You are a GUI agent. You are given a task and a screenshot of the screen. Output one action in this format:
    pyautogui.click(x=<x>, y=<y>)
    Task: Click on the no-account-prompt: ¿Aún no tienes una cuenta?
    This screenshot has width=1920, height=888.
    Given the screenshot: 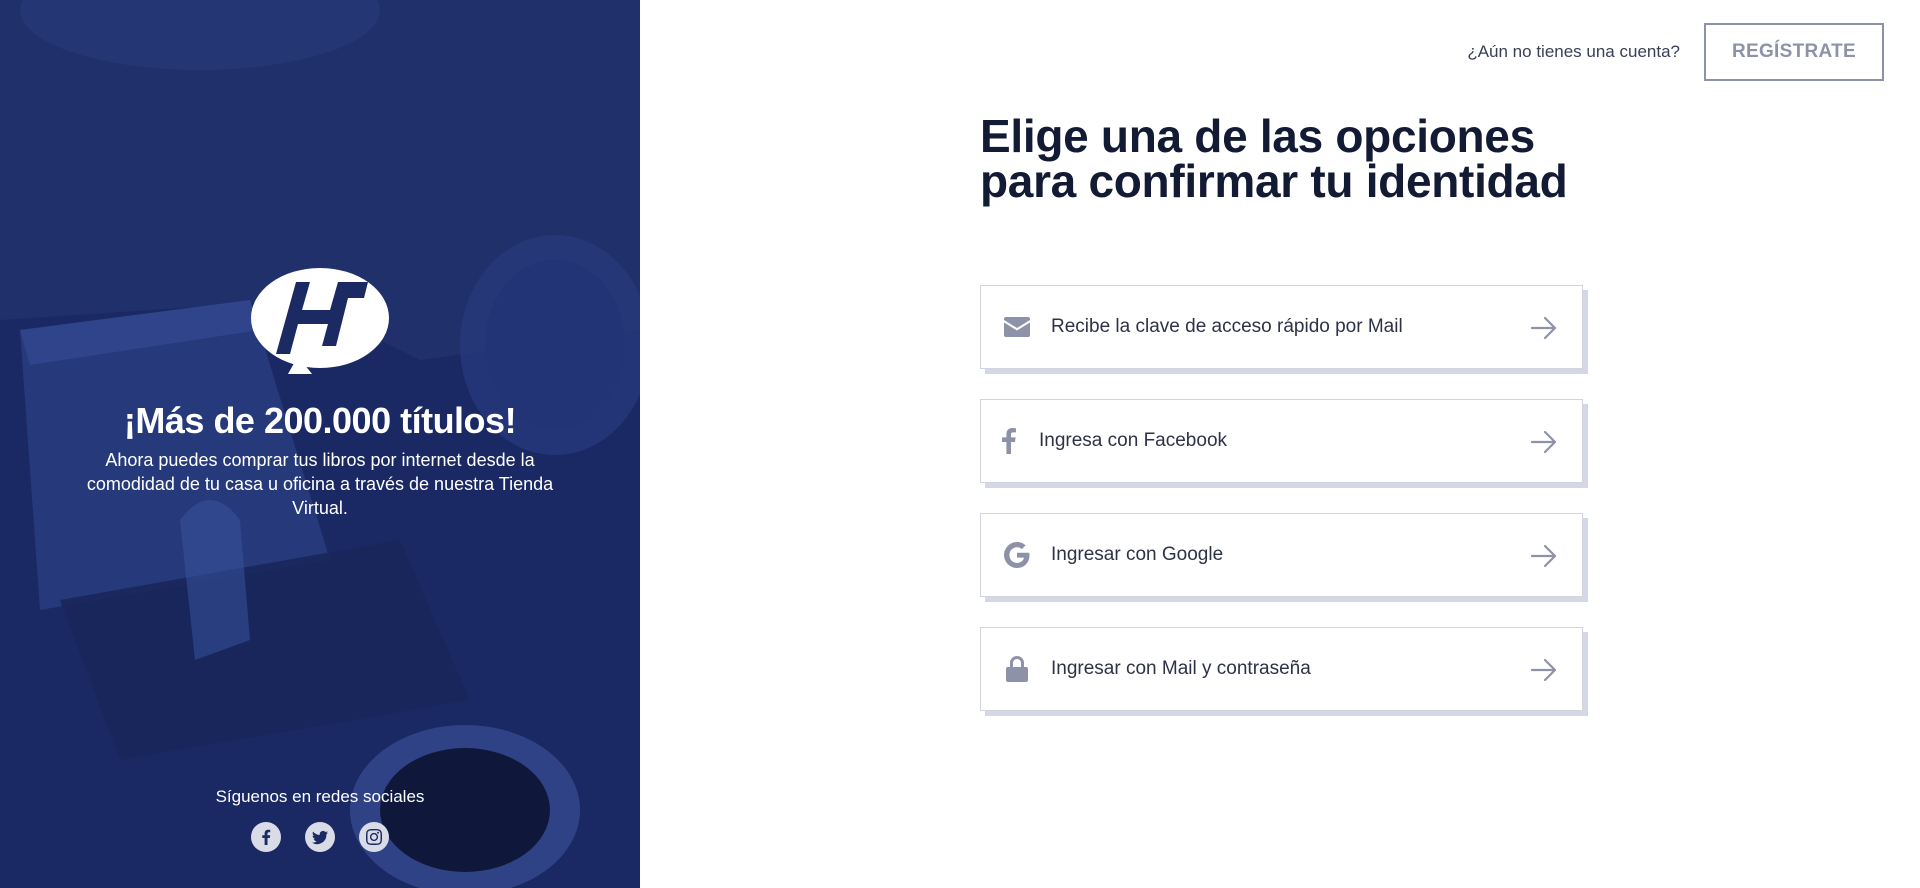 What is the action you would take?
    pyautogui.click(x=1573, y=51)
    